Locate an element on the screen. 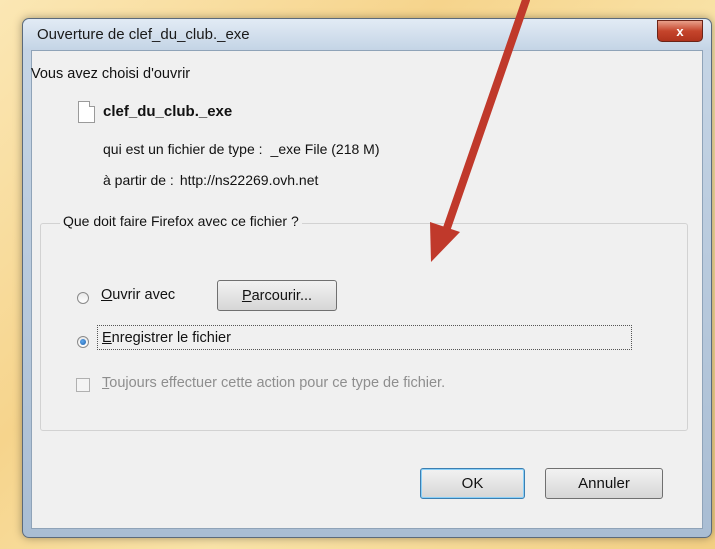 The width and height of the screenshot is (715, 549). open-with-radio is located at coordinates (83, 298).